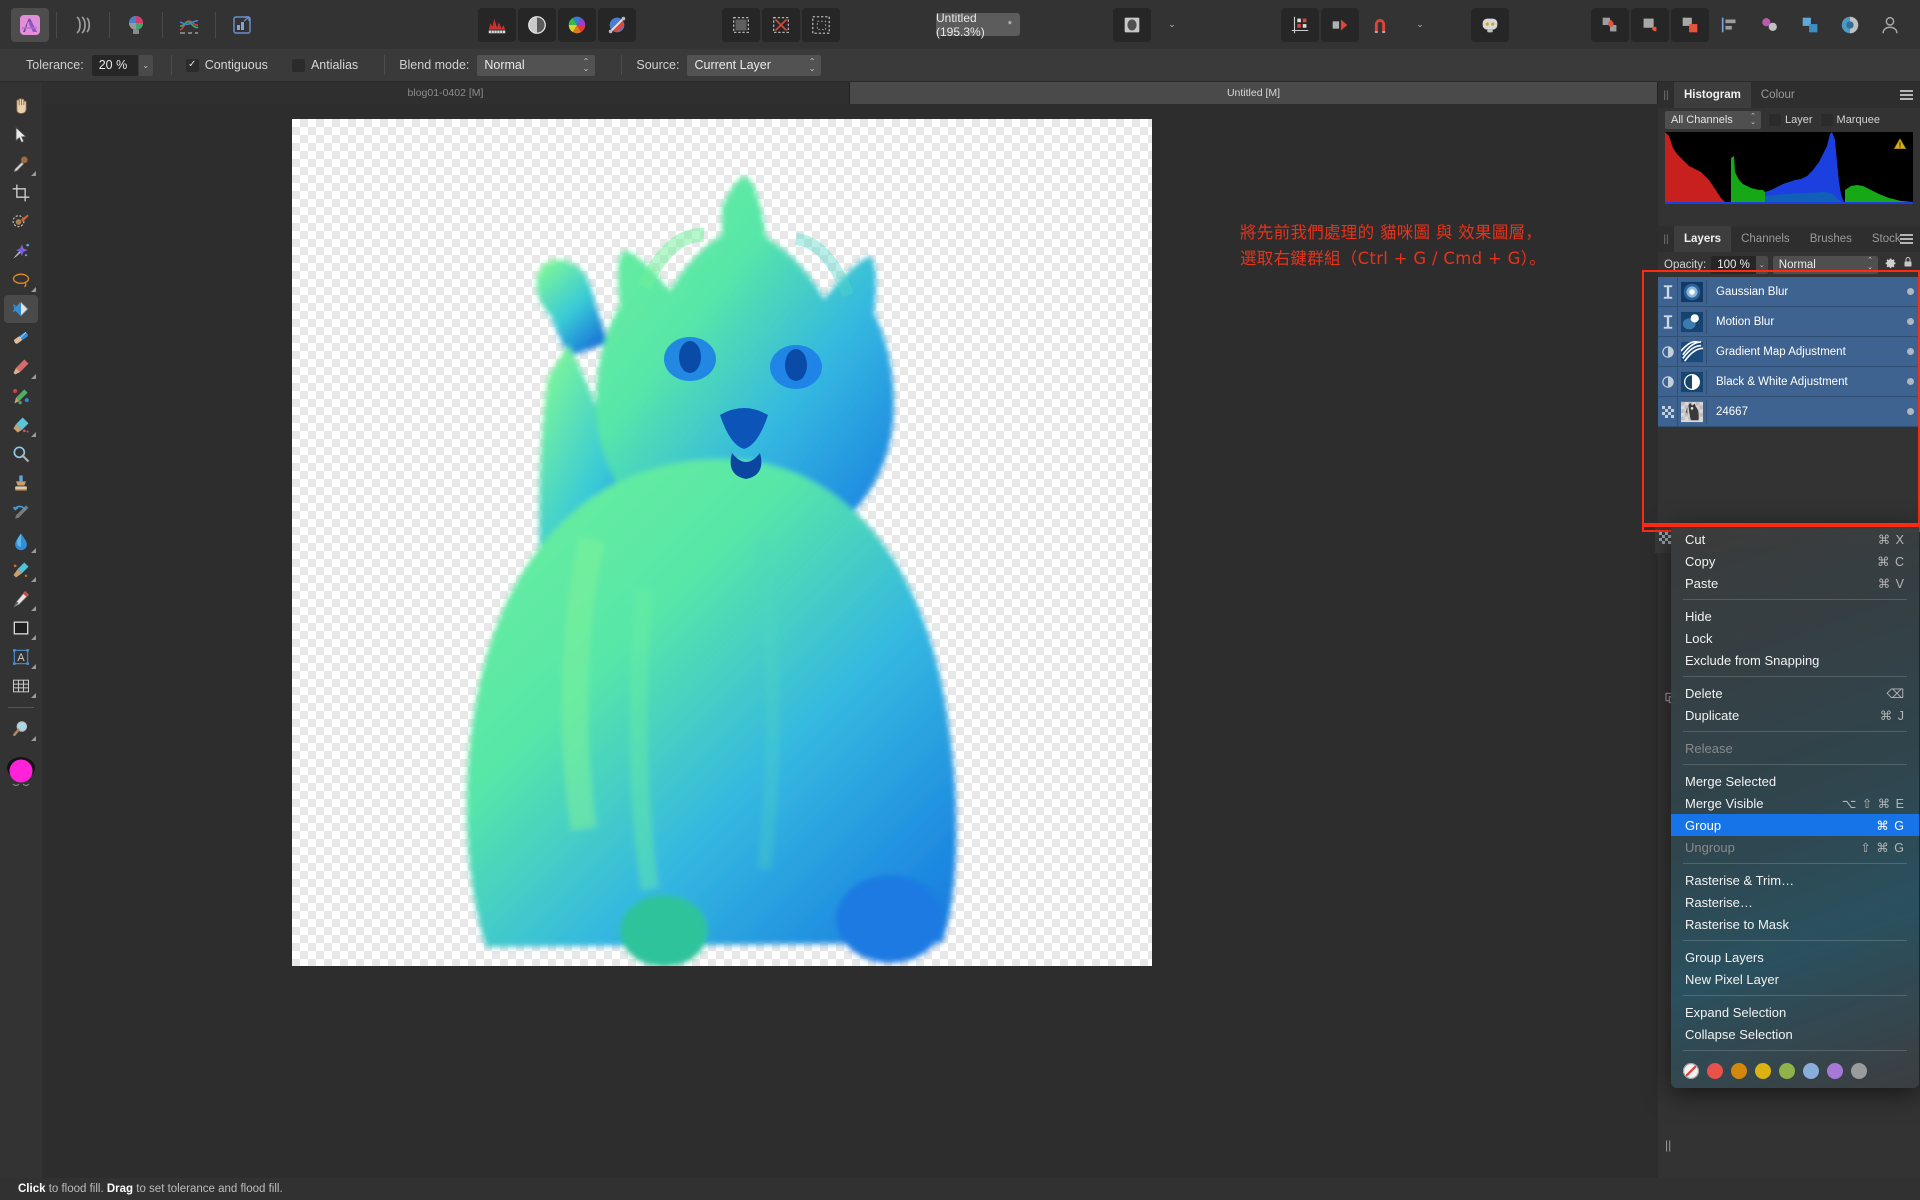 Image resolution: width=1920 pixels, height=1200 pixels. I want to click on histogram-panel-menu-icon, so click(1906, 95).